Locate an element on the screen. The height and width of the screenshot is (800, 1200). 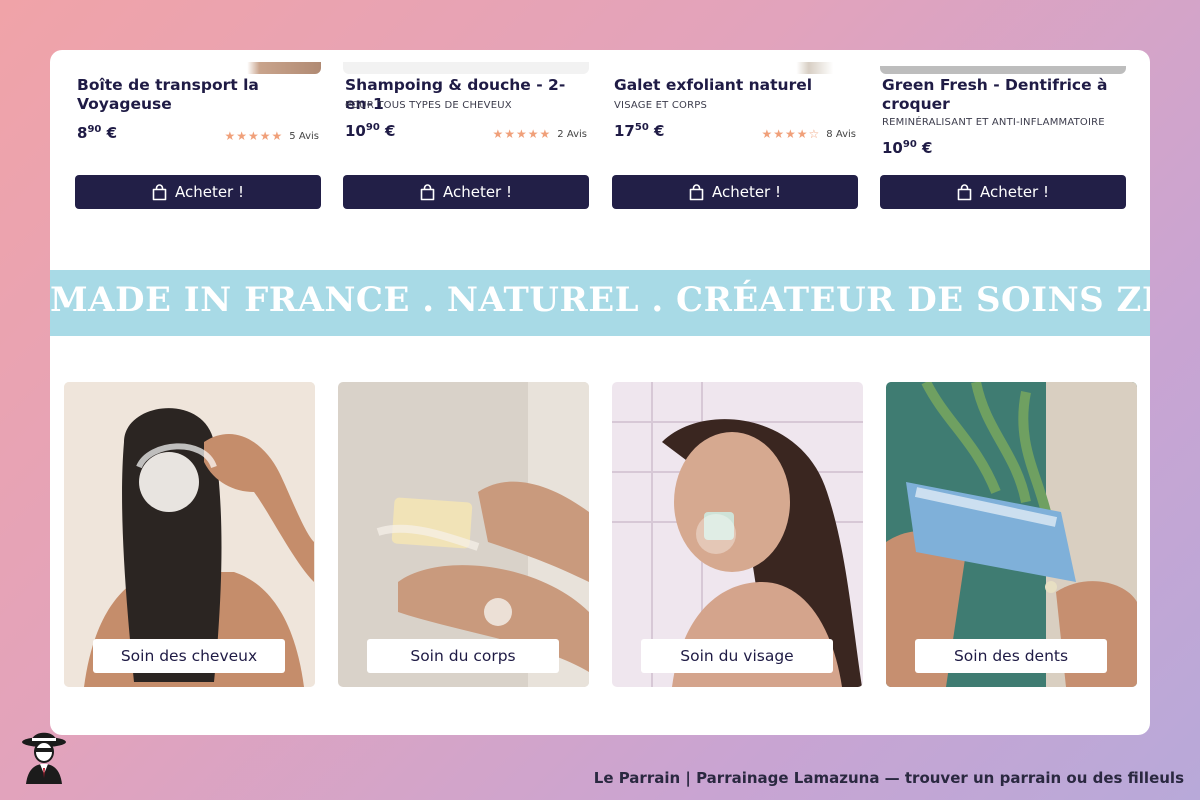
category-card-teeth: Soin des dents is located at coordinates (1011, 534).